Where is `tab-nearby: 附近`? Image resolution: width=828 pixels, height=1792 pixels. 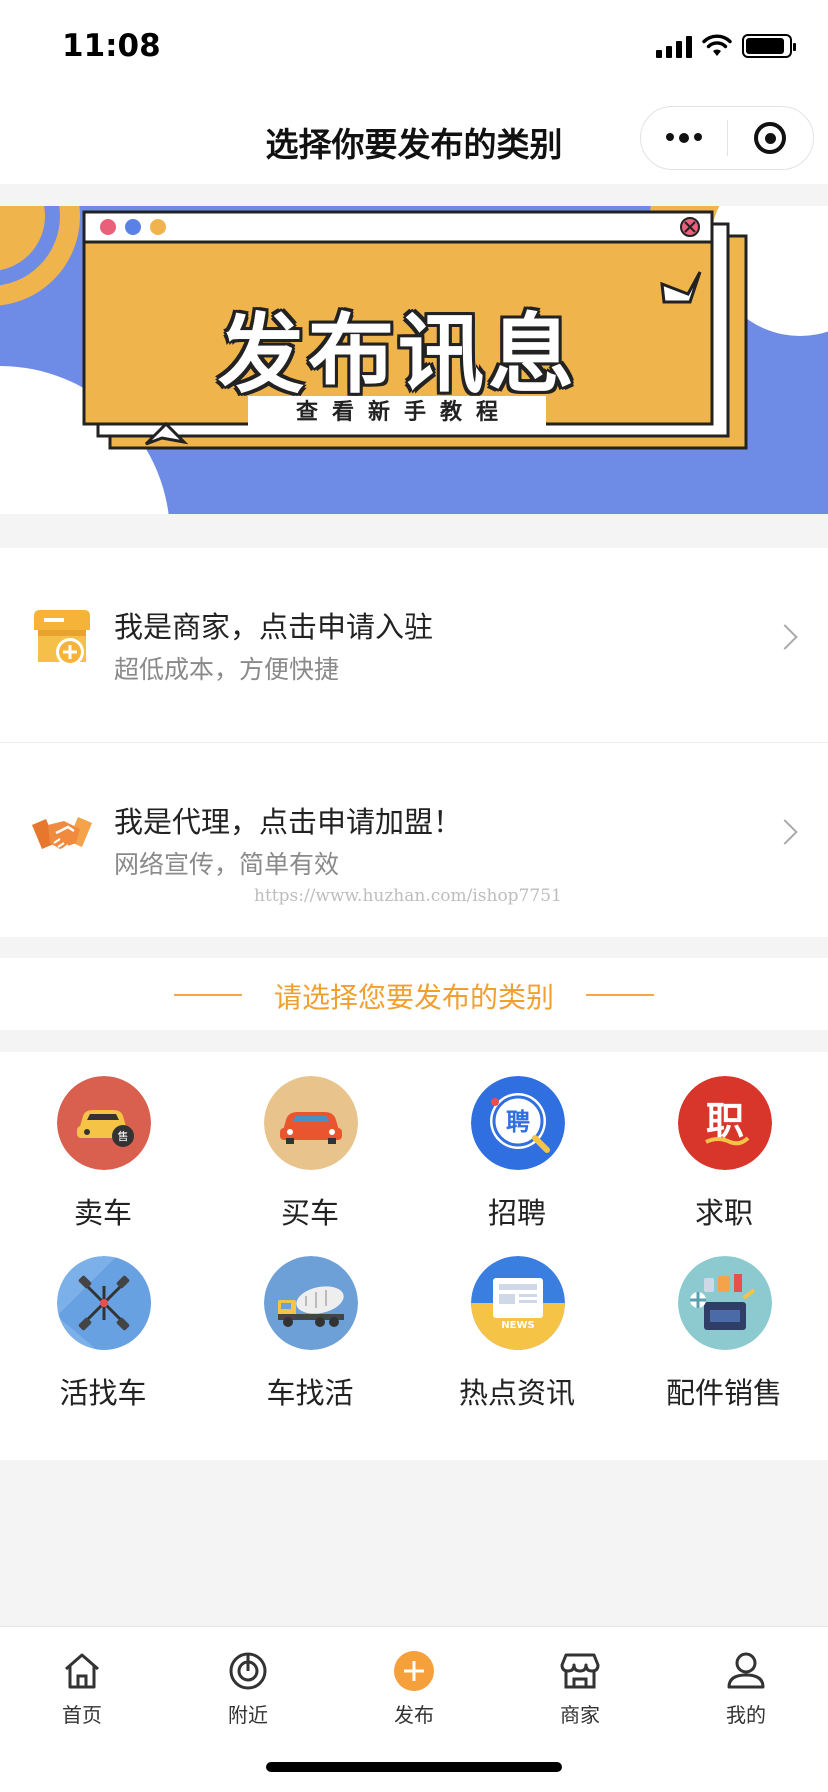 tab-nearby: 附近 is located at coordinates (248, 1687).